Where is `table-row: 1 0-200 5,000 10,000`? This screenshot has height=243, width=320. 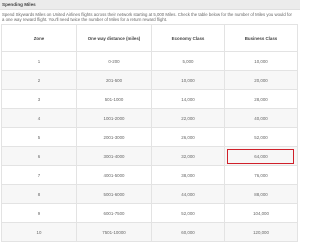 table-row: 1 0-200 5,000 10,000 is located at coordinates (149, 61).